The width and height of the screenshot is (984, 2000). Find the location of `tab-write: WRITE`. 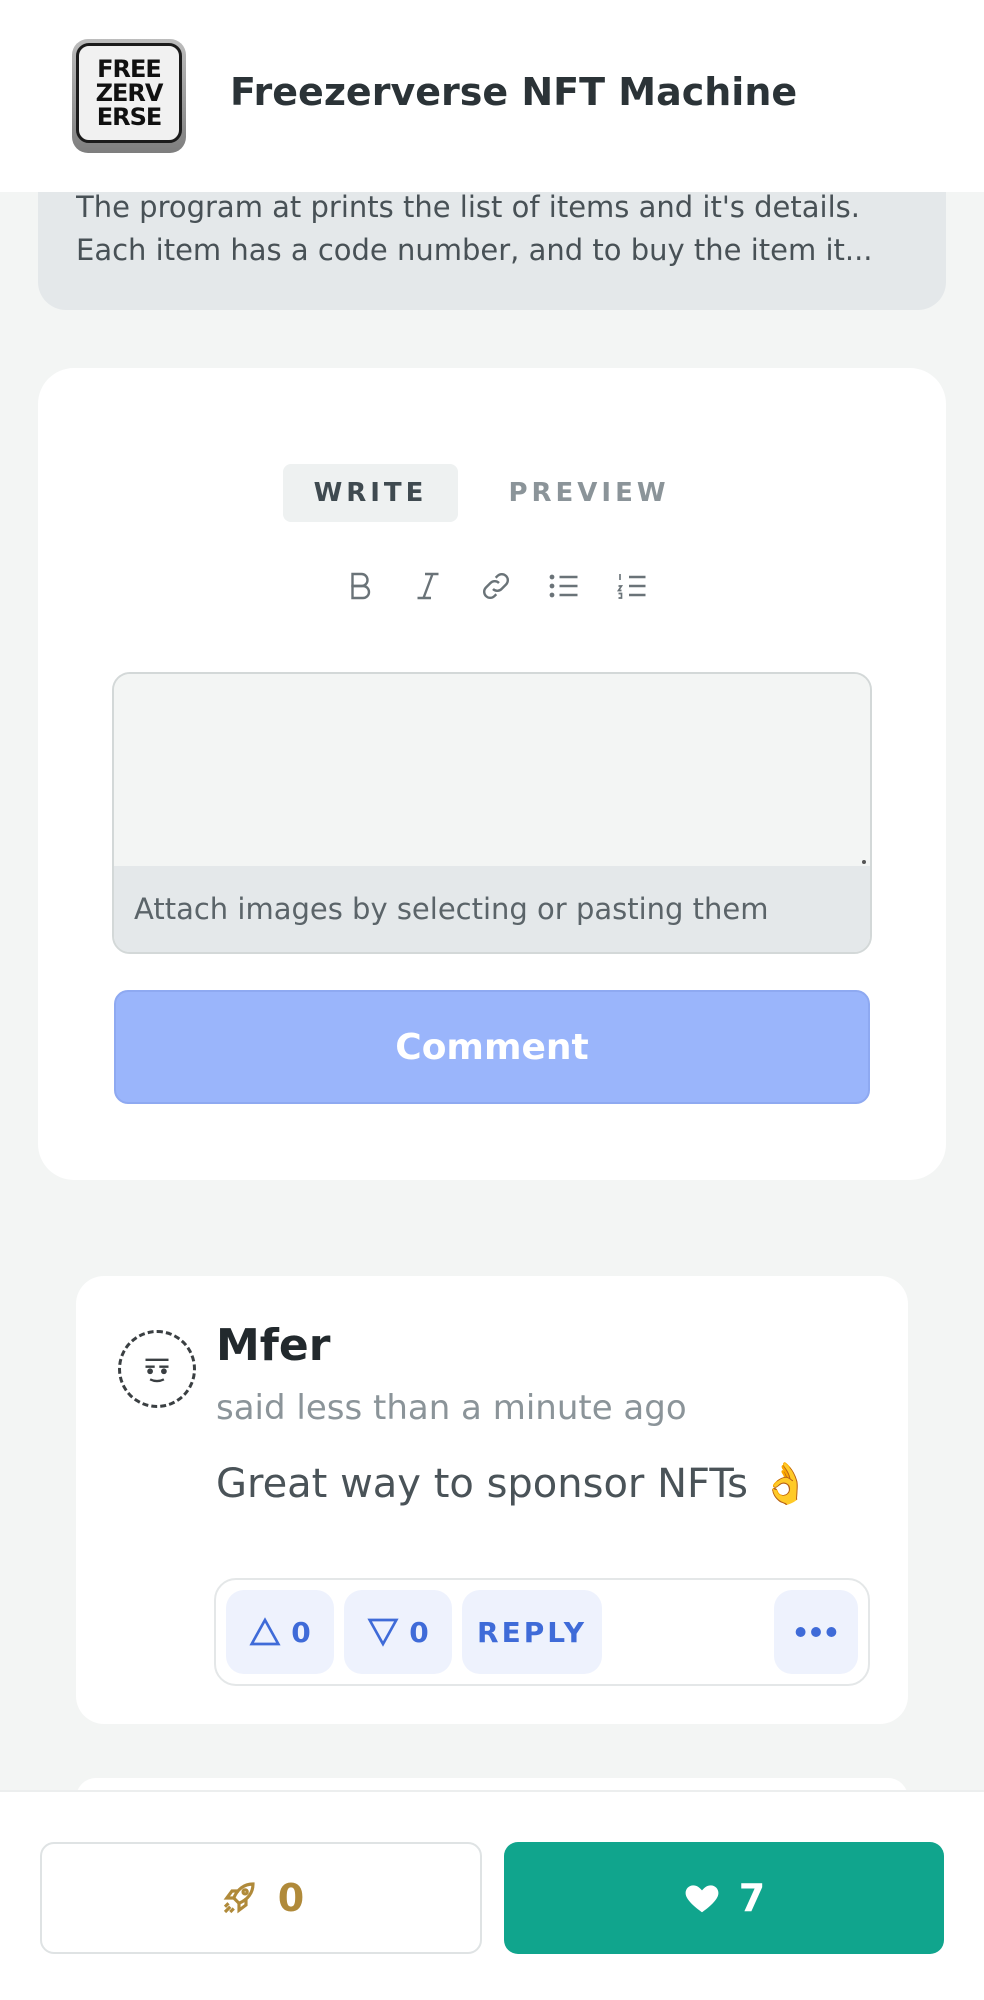

tab-write: WRITE is located at coordinates (370, 493).